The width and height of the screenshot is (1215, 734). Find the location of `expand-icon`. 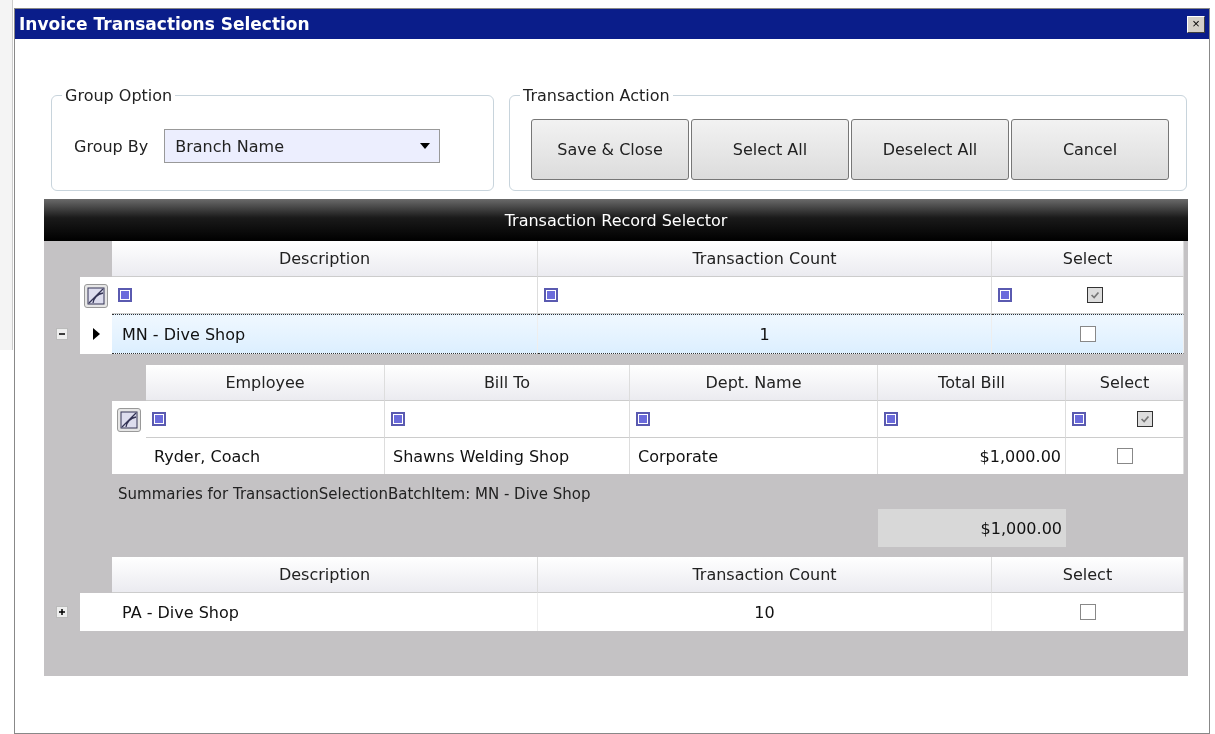

expand-icon is located at coordinates (62, 612).